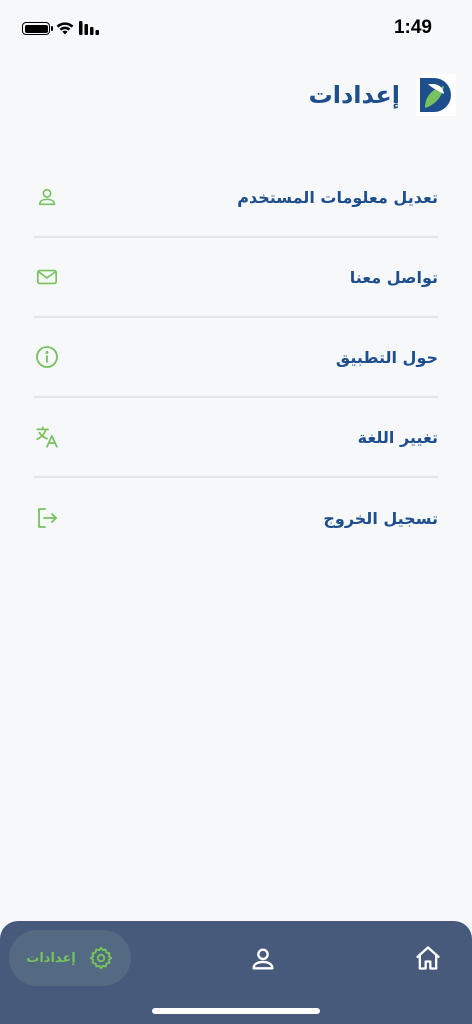 Image resolution: width=472 pixels, height=1024 pixels. What do you see at coordinates (47, 197) in the screenshot?
I see `user-icon` at bounding box center [47, 197].